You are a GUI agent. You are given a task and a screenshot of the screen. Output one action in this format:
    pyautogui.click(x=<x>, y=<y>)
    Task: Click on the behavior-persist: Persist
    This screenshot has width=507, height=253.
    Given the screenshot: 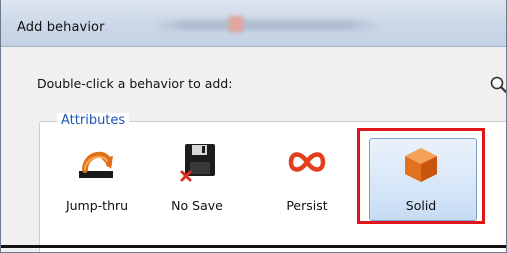 What is the action you would take?
    pyautogui.click(x=307, y=179)
    